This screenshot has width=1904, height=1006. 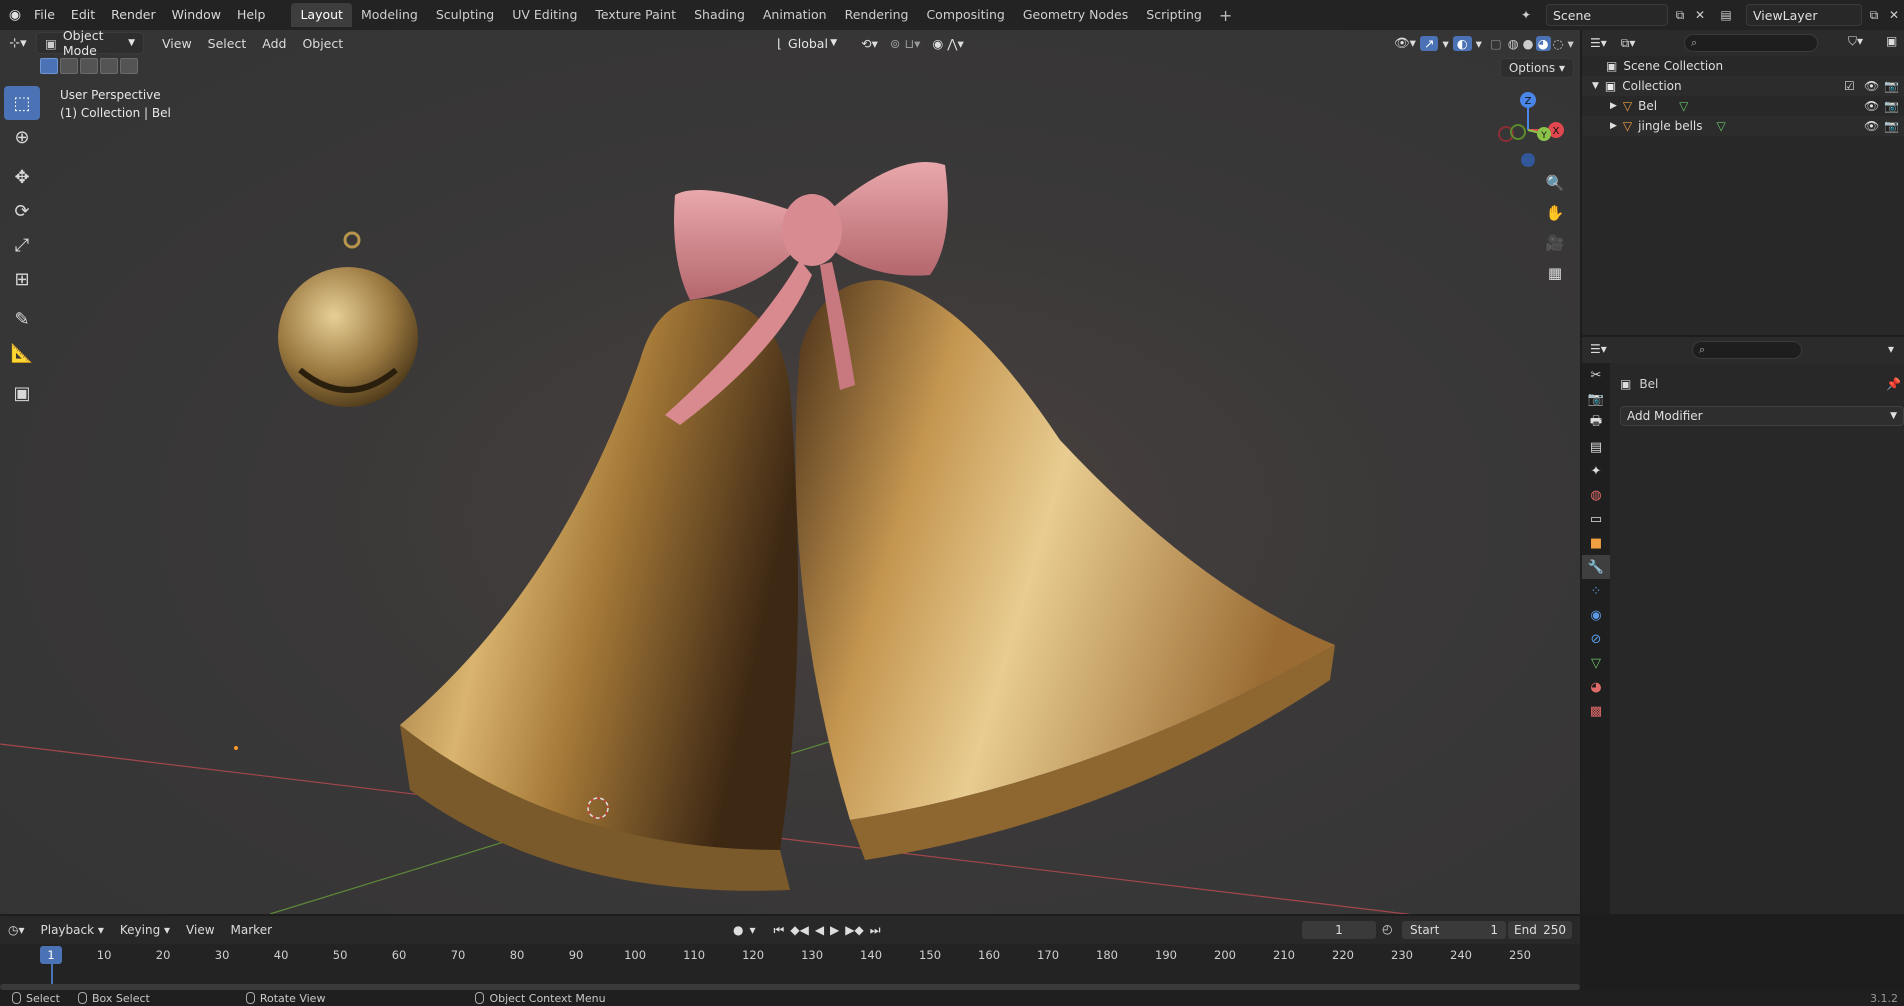 I want to click on viewport-menu-select: Select, so click(x=227, y=43).